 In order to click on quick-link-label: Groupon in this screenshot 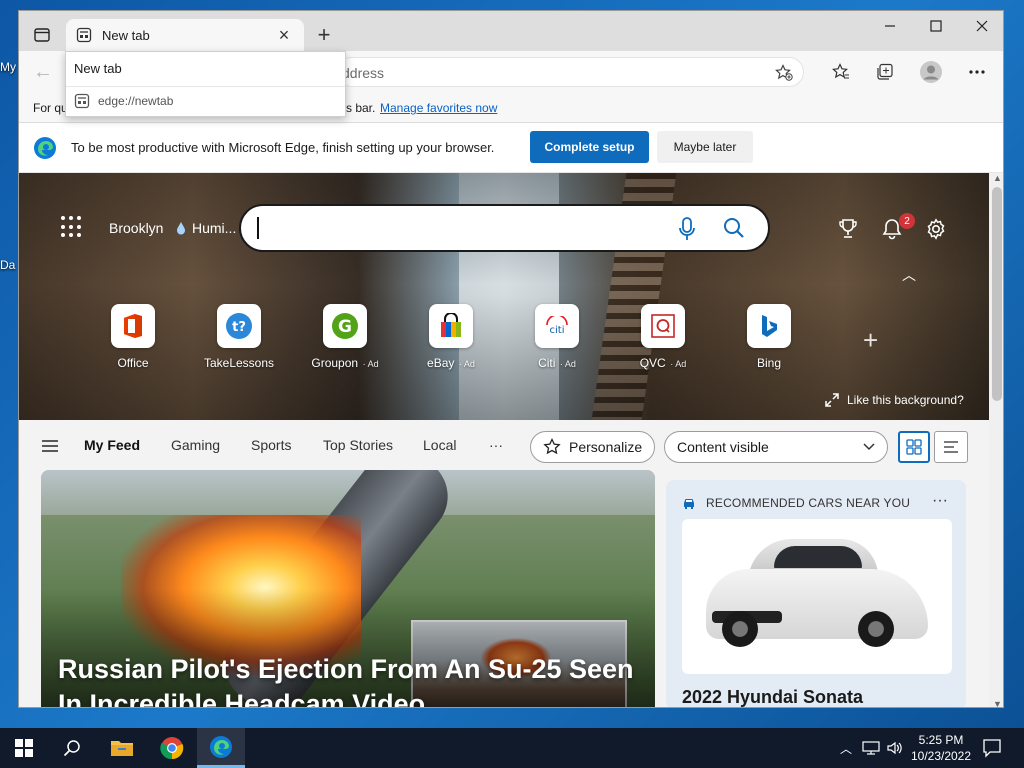, I will do `click(335, 363)`.